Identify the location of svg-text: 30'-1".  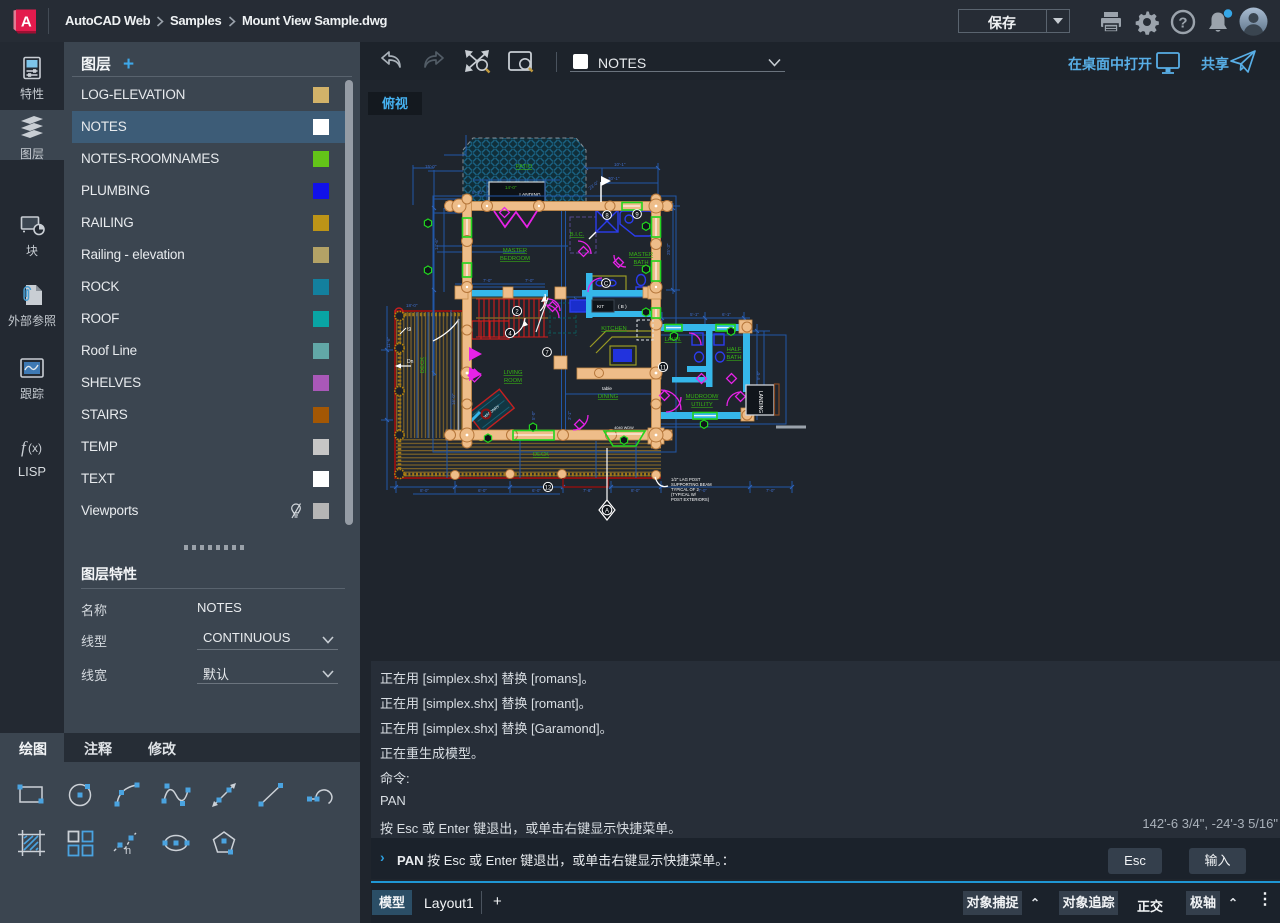
(614, 178).